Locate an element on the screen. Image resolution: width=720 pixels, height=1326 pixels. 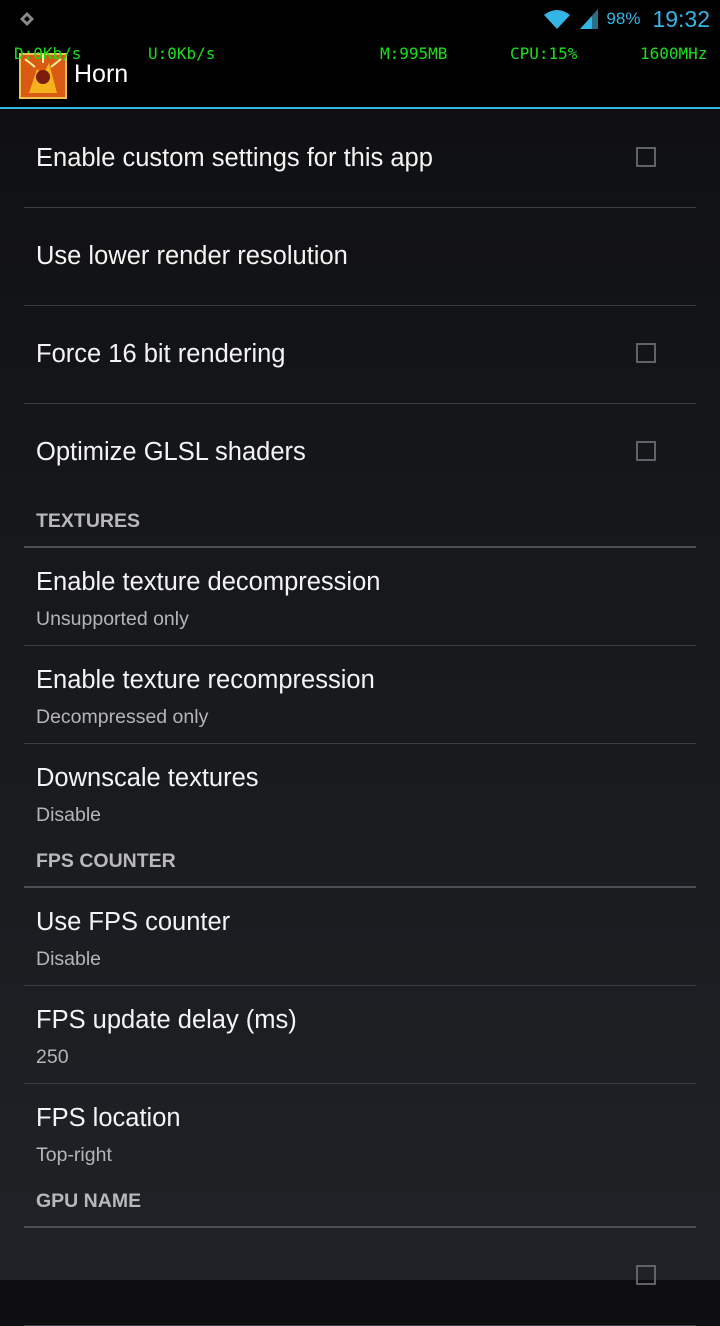
overlay-download: D:0Kb/s is located at coordinates (48, 53).